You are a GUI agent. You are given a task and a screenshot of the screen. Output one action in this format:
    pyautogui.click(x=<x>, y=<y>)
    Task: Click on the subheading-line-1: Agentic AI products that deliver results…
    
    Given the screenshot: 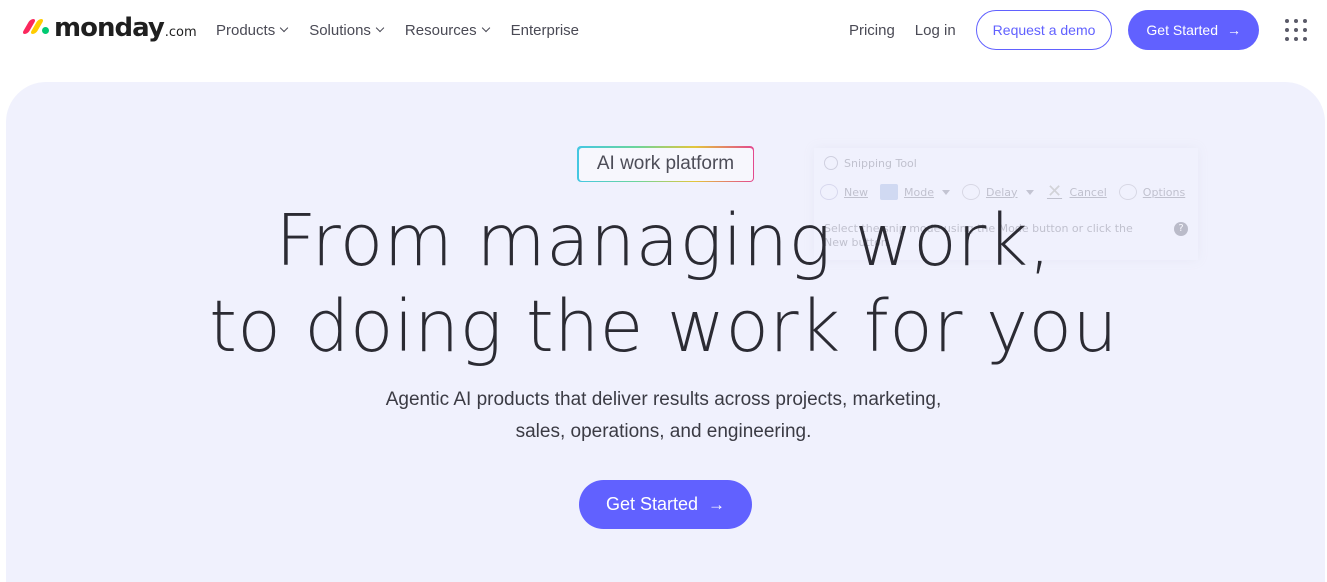 What is the action you would take?
    pyautogui.click(x=663, y=399)
    